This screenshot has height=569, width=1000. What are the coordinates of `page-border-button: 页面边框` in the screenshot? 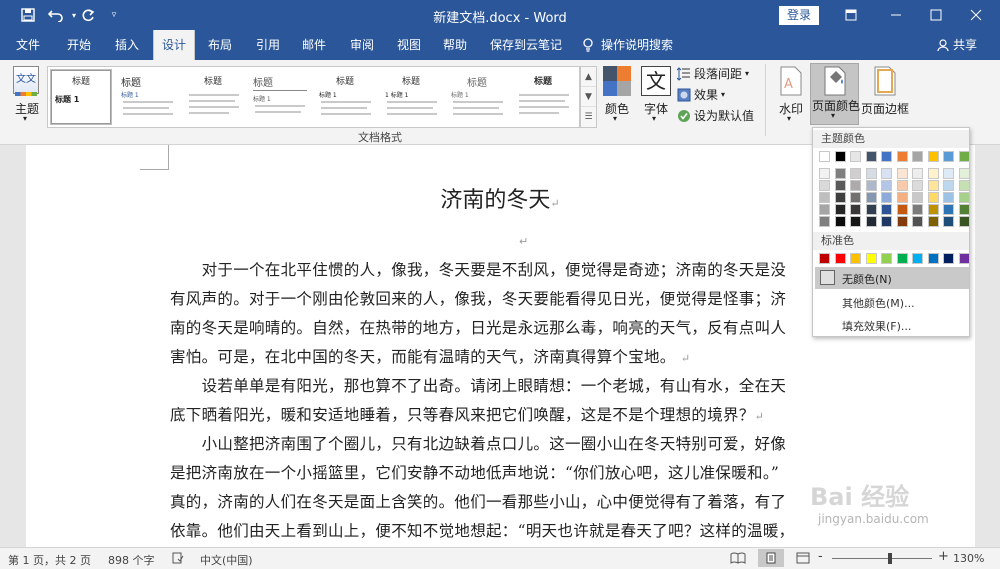 It's located at (885, 94).